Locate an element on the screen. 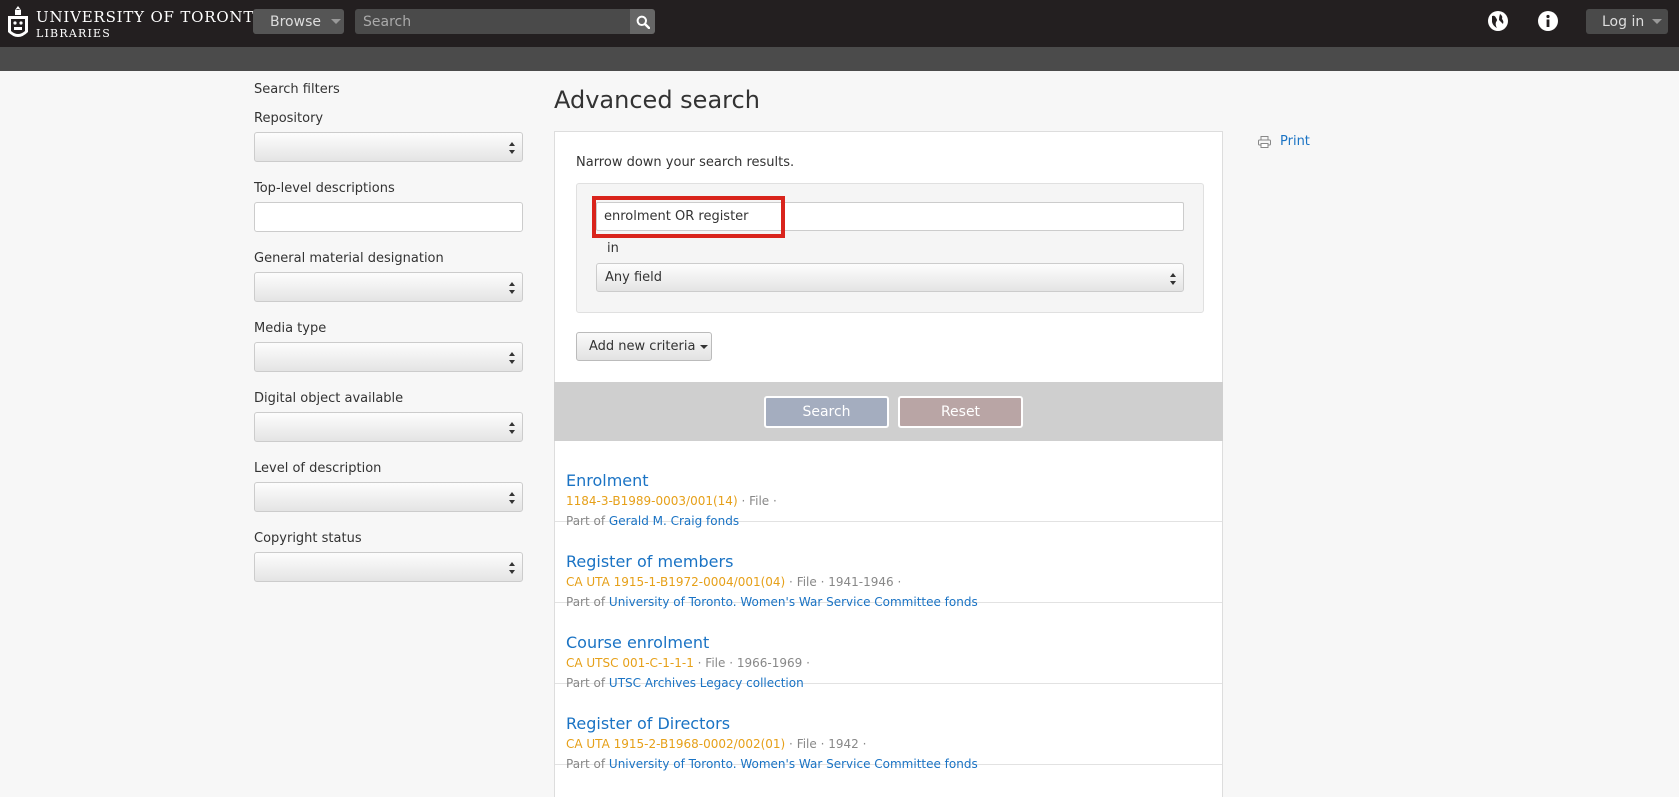  search-button is located at coordinates (642, 21).